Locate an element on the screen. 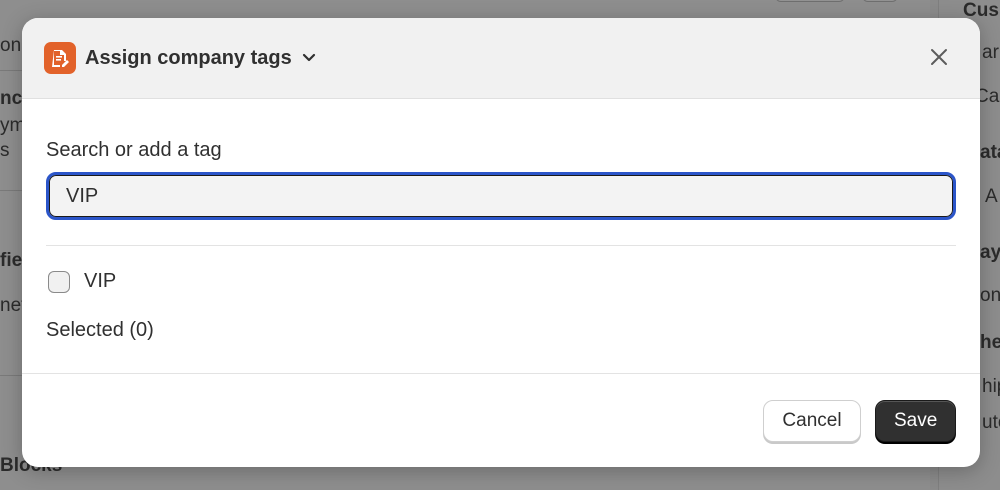  background-text: nc is located at coordinates (11, 98).